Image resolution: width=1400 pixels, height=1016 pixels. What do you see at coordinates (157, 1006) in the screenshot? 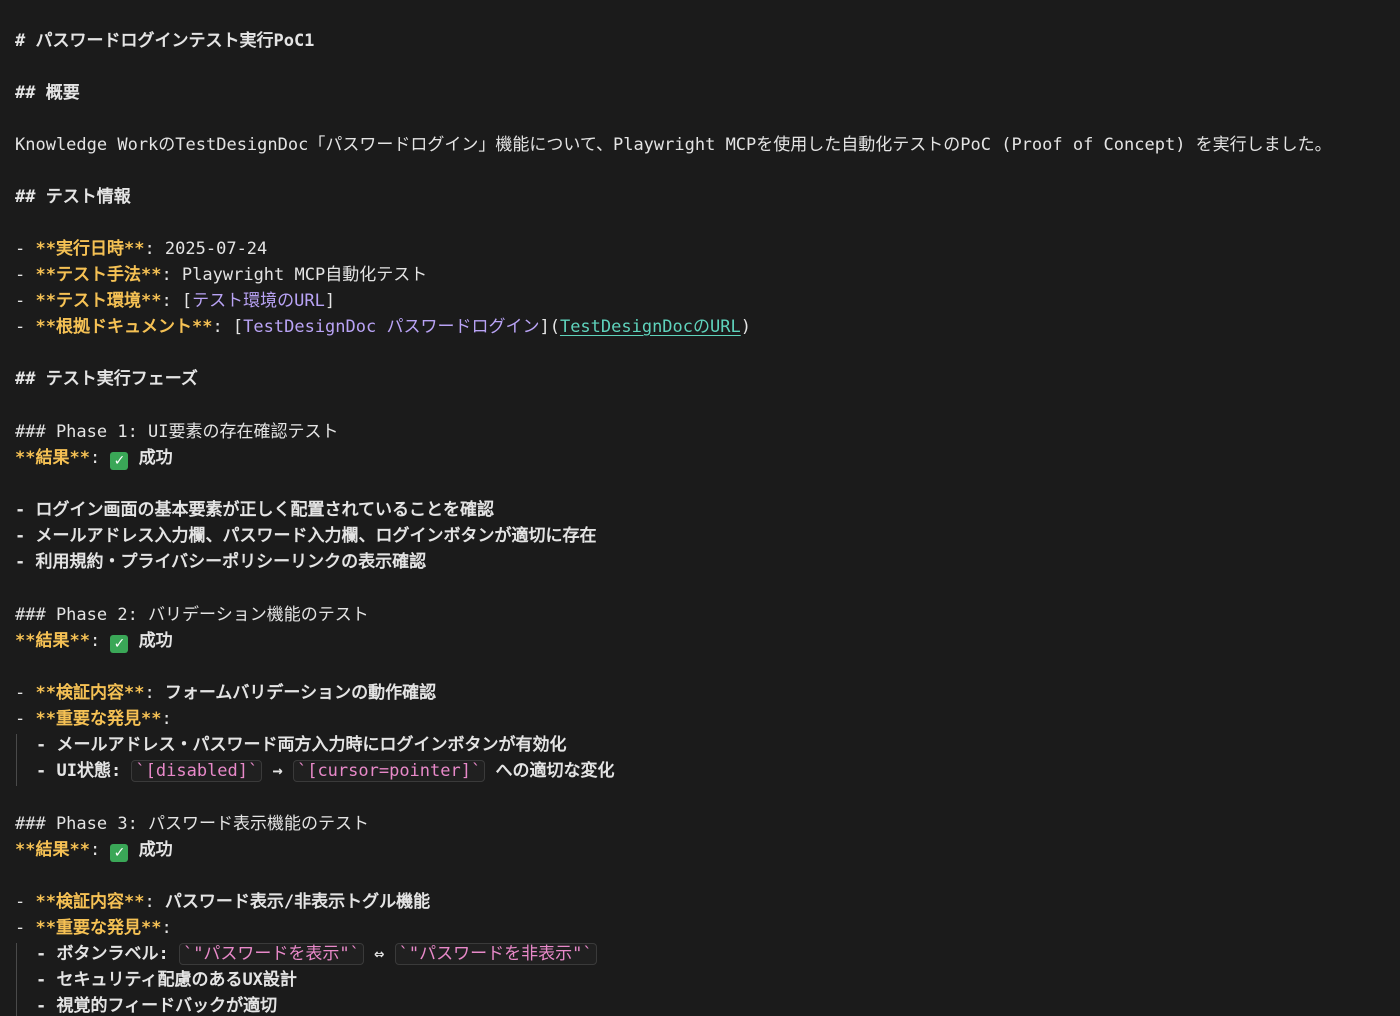
I see `list-item: - 視覚的フィードバックが適切` at bounding box center [157, 1006].